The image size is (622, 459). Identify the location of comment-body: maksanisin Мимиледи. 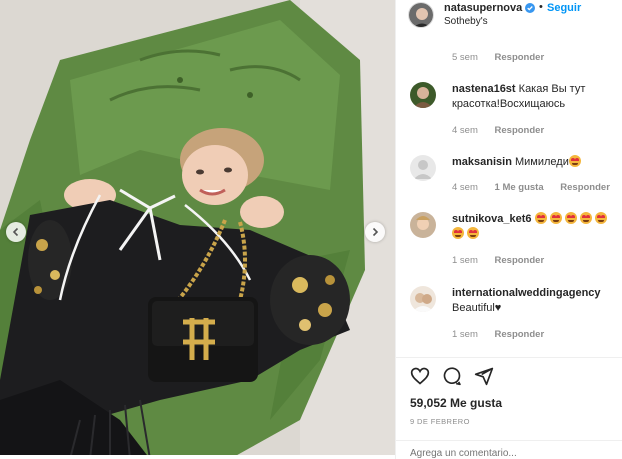
(536, 162).